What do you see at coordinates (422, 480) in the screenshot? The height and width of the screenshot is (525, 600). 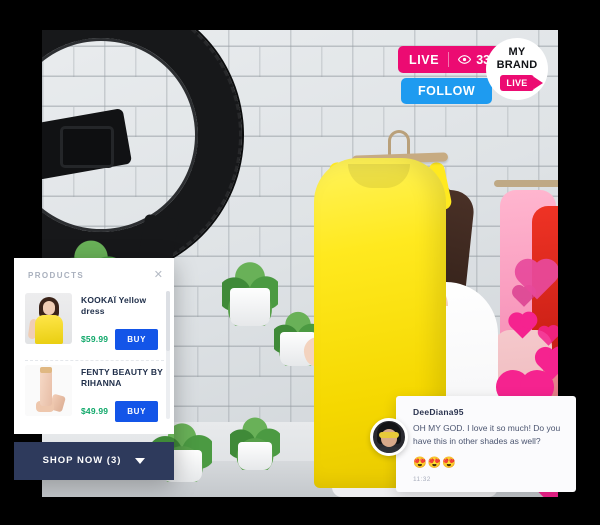 I see `chat-timestamp: 11:32` at bounding box center [422, 480].